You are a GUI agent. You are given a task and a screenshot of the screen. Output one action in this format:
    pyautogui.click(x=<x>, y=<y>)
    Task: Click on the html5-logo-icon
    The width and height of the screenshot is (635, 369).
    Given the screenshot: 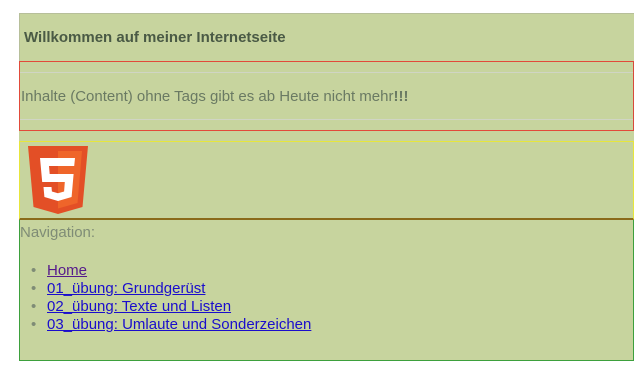 What is the action you would take?
    pyautogui.click(x=58, y=180)
    